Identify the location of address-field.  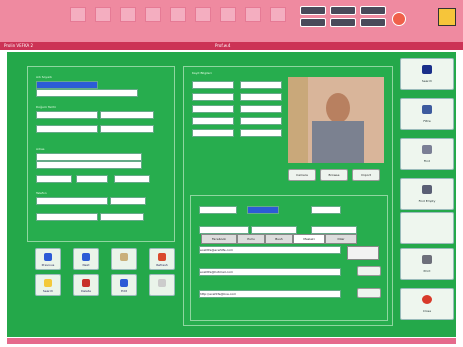
(89, 157).